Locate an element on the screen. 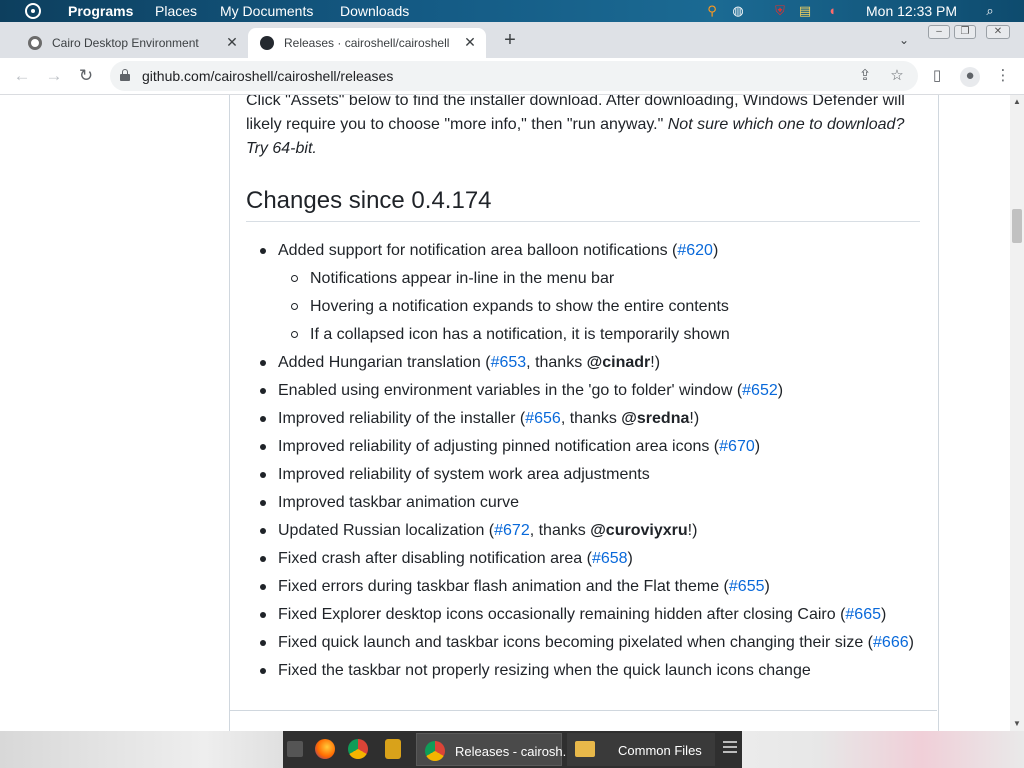 The width and height of the screenshot is (1024, 768). firefox-icon is located at coordinates (325, 749).